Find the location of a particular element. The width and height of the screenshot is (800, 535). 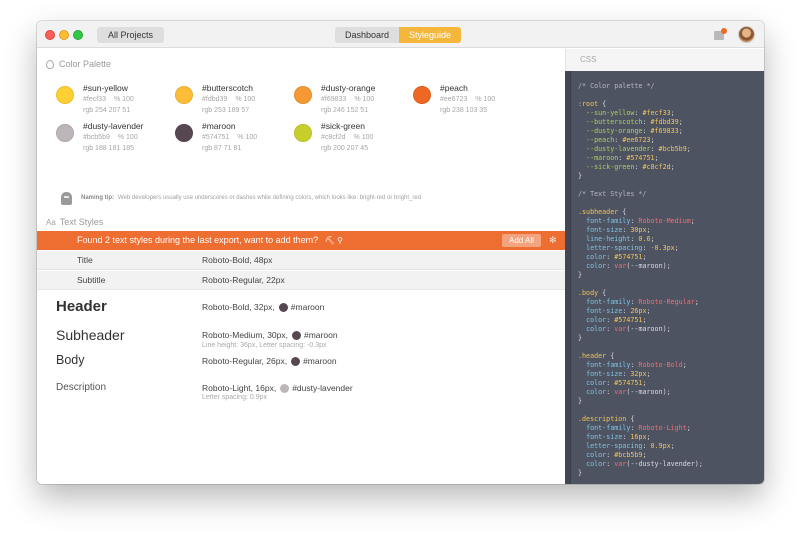

code-token: #fecf33 is located at coordinates (656, 113).